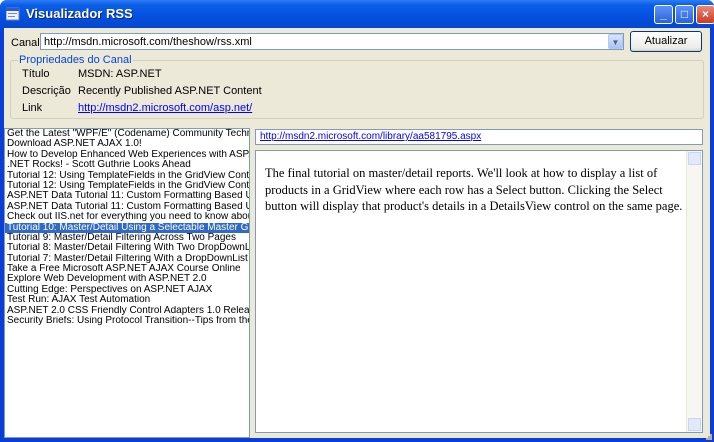  Describe the element at coordinates (127, 300) in the screenshot. I see `list-item: Test Run: AJAX Test Automation` at that location.